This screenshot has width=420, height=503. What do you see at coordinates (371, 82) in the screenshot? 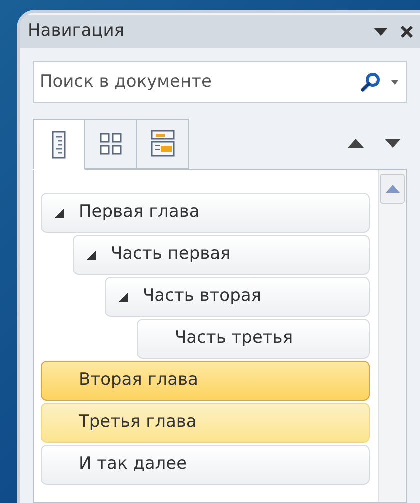
I see `search-icon` at bounding box center [371, 82].